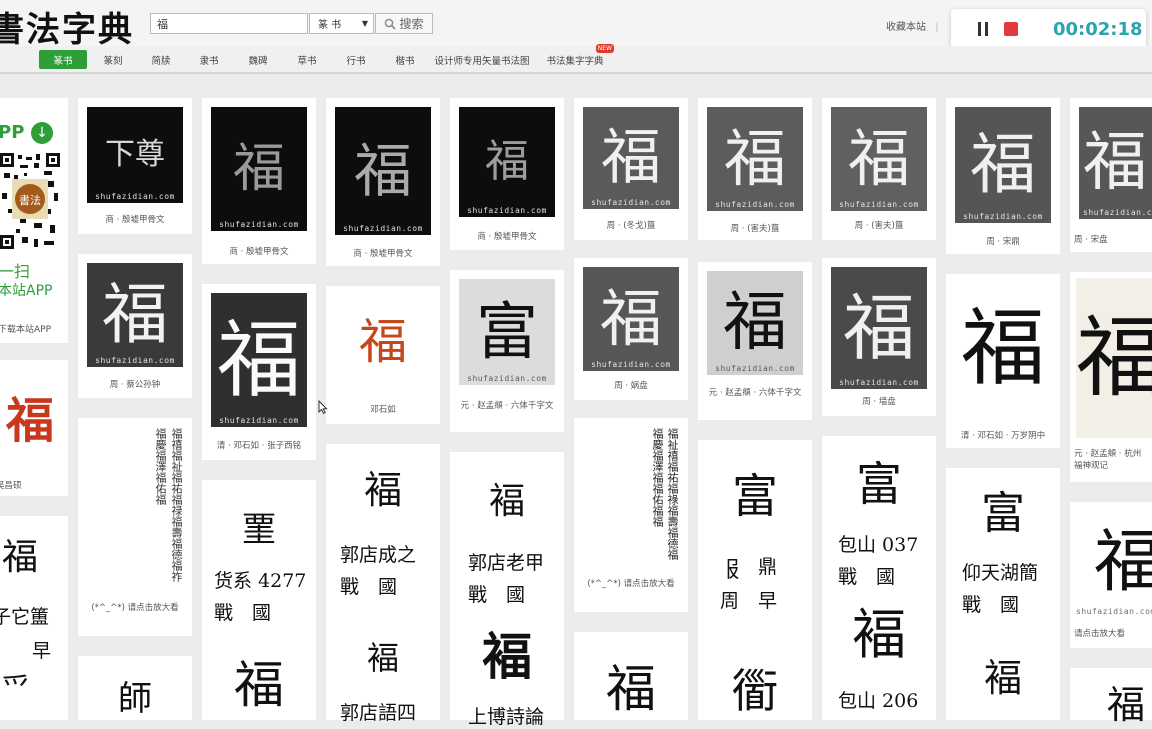 The width and height of the screenshot is (1152, 729). I want to click on calligraphy-card: 福 吴昌硕, so click(34, 428).